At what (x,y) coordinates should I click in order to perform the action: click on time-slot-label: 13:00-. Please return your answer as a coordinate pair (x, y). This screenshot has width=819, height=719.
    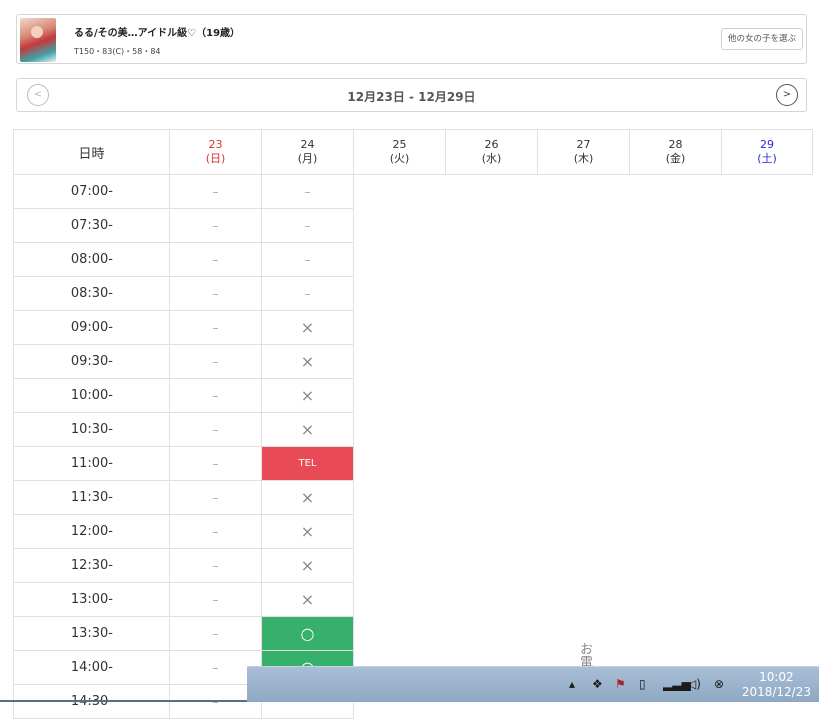
    Looking at the image, I should click on (91, 599).